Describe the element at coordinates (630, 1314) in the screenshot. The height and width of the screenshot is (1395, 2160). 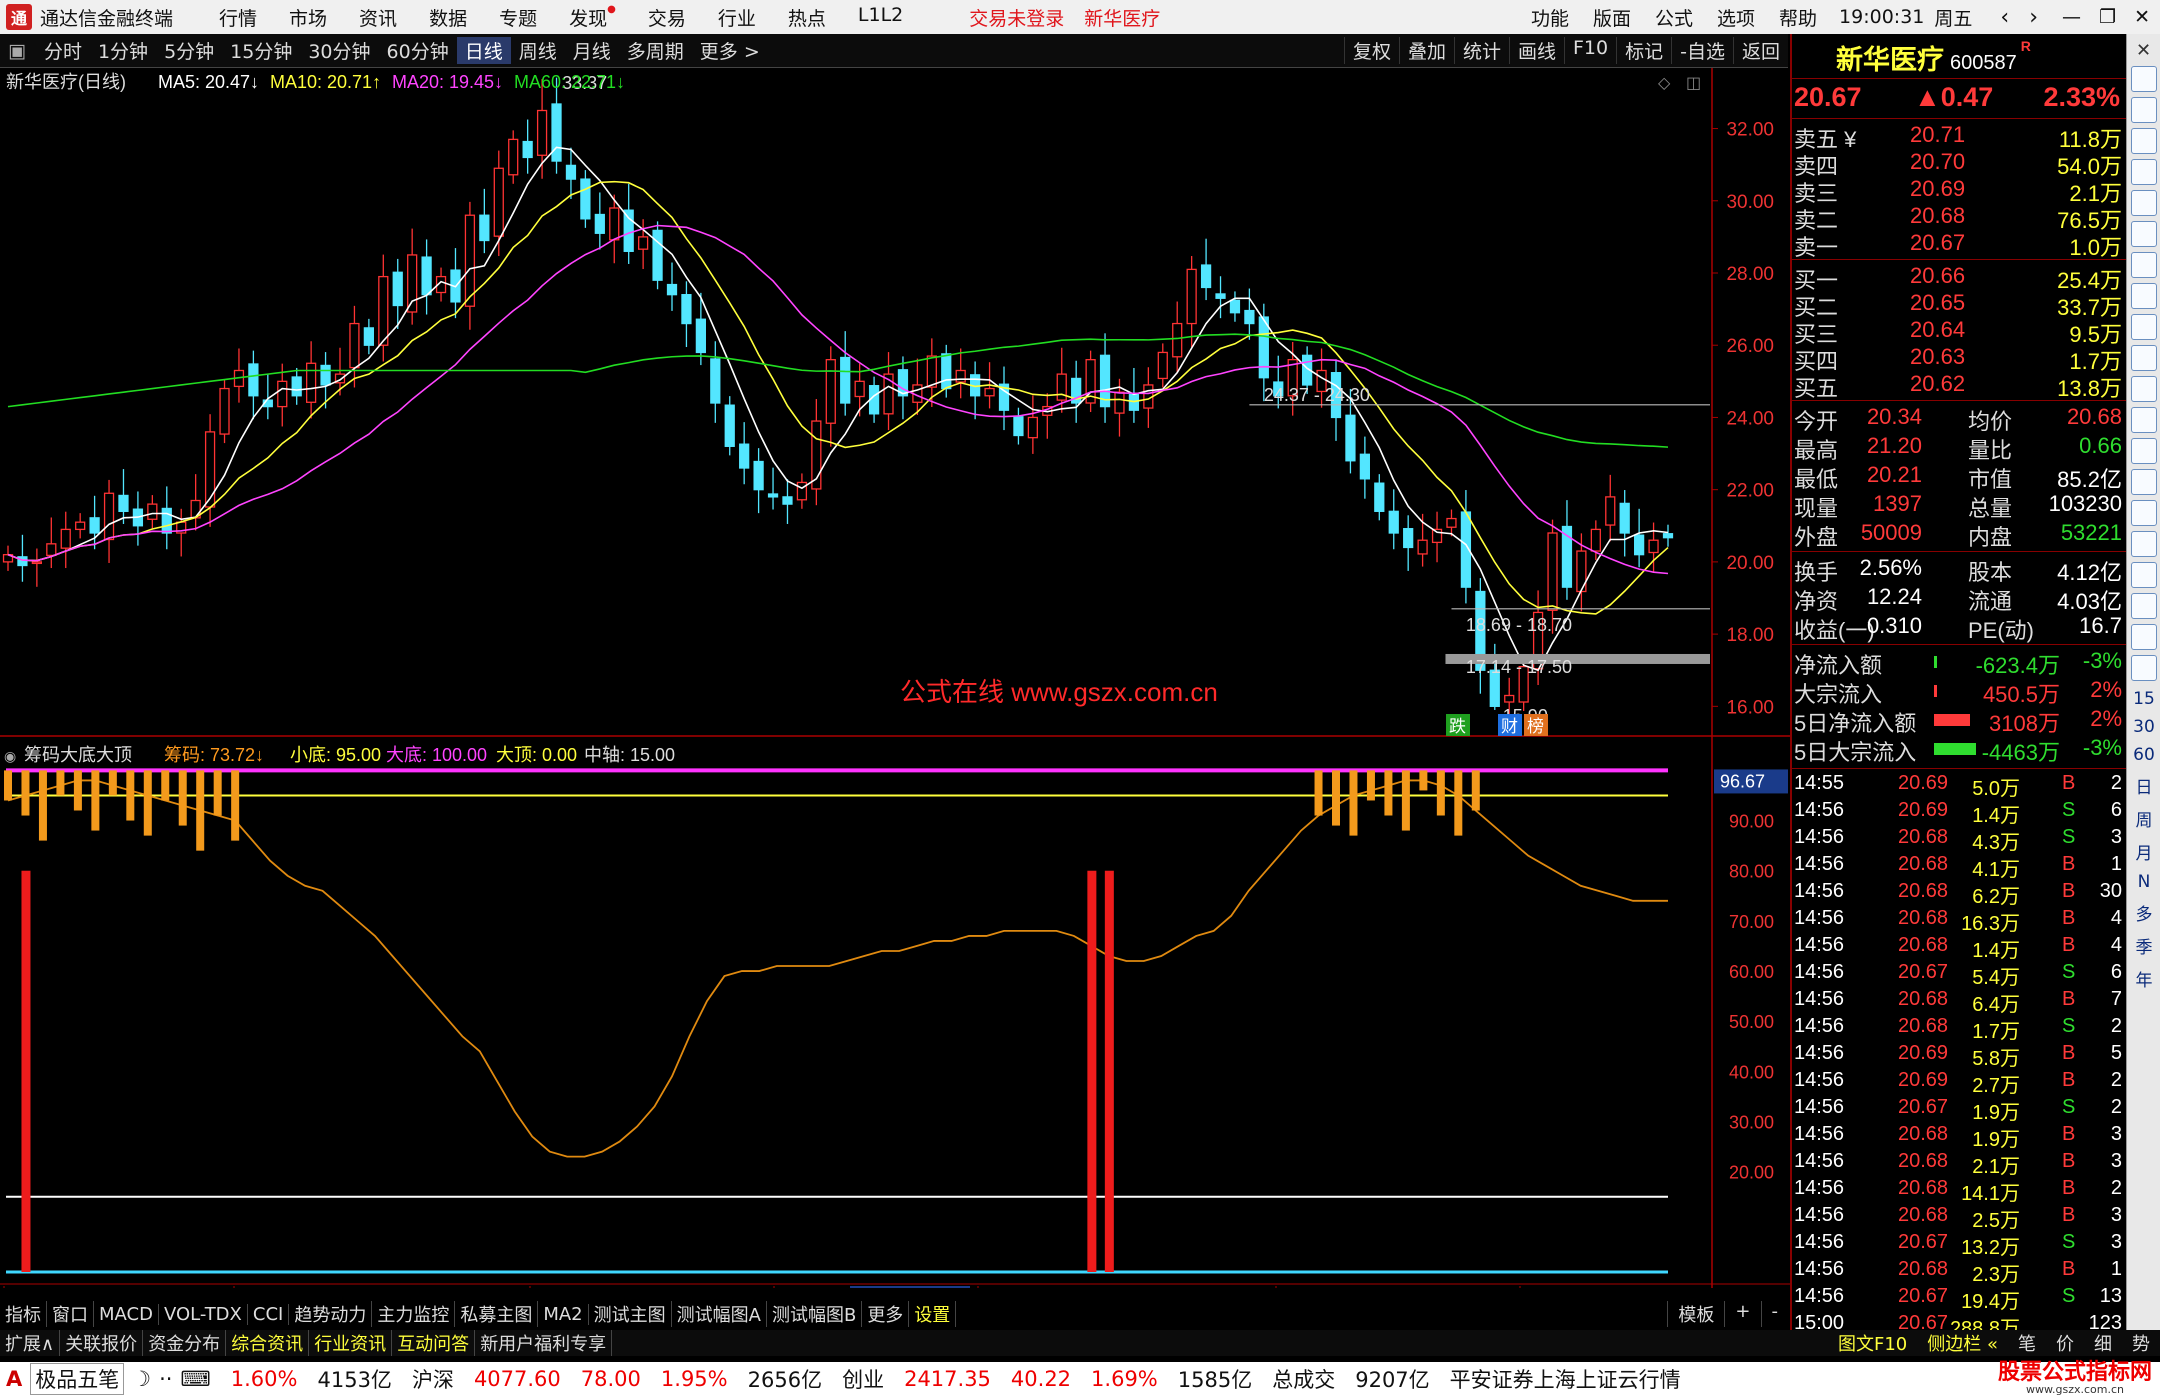
I see `indicator-tab-9: 测试主图` at that location.